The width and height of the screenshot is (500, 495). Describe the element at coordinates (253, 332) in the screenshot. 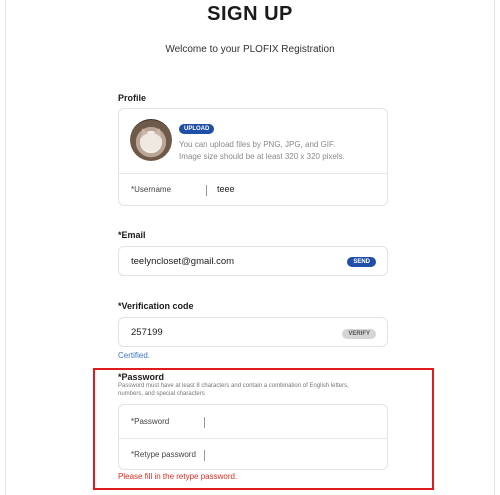

I see `verification-field-card: 257199 VERIFY` at that location.